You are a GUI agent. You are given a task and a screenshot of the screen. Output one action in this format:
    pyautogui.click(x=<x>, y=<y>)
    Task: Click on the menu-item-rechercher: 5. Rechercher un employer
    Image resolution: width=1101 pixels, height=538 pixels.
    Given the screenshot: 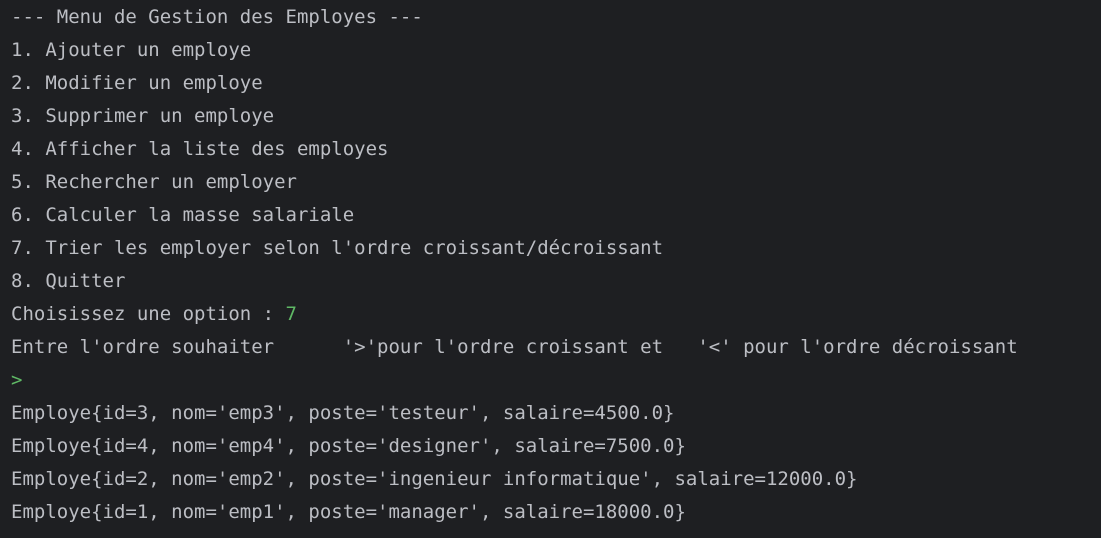 What is the action you would take?
    pyautogui.click(x=154, y=182)
    